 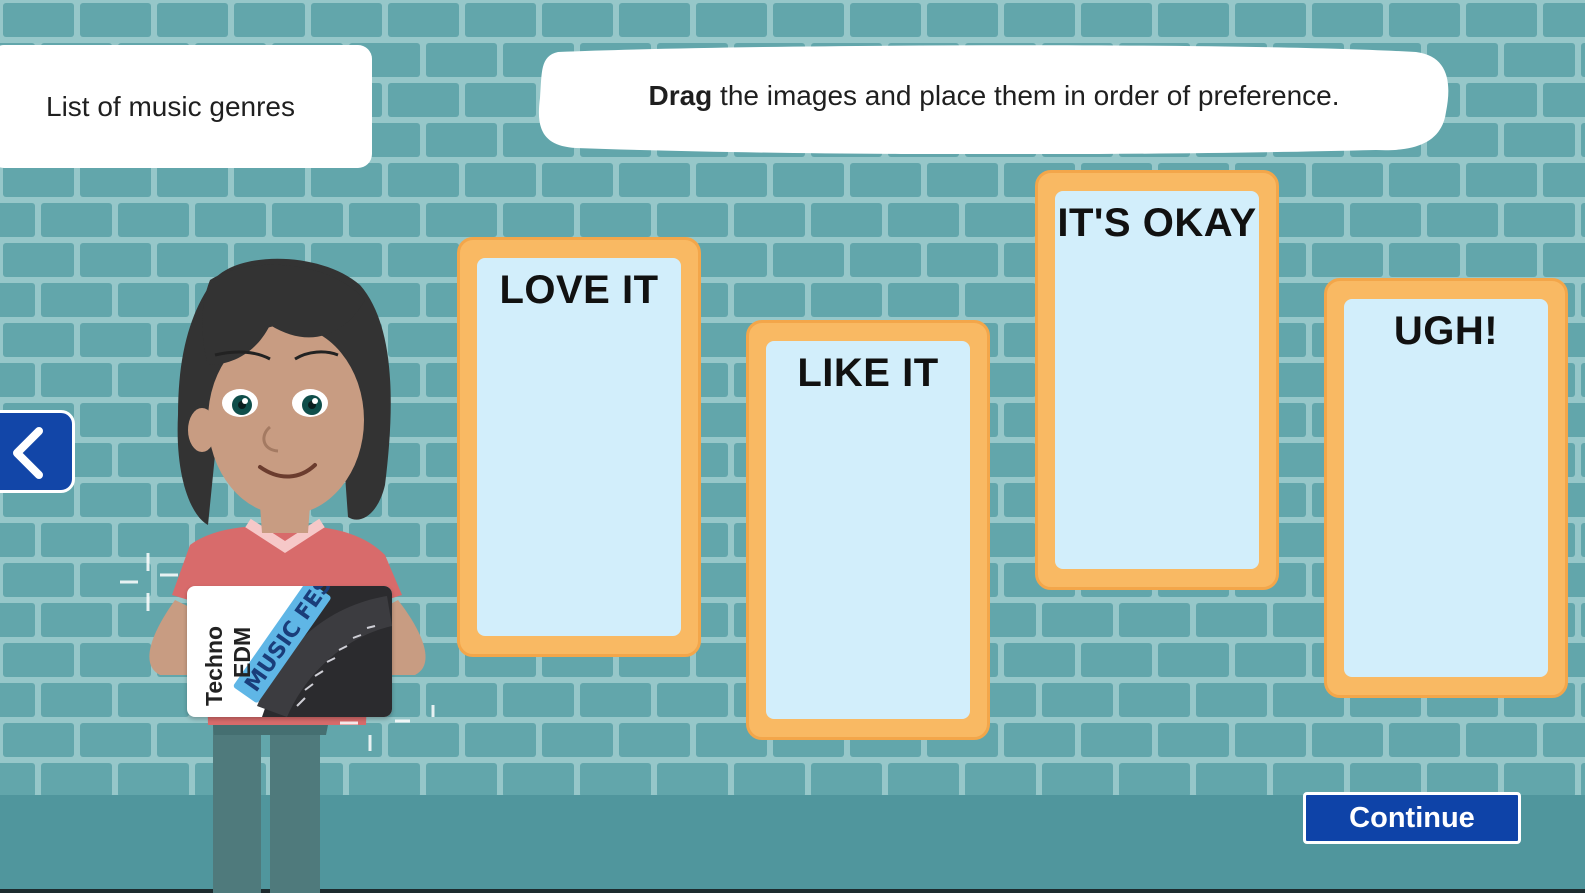 I want to click on title-card: List of music genres, so click(x=186, y=106).